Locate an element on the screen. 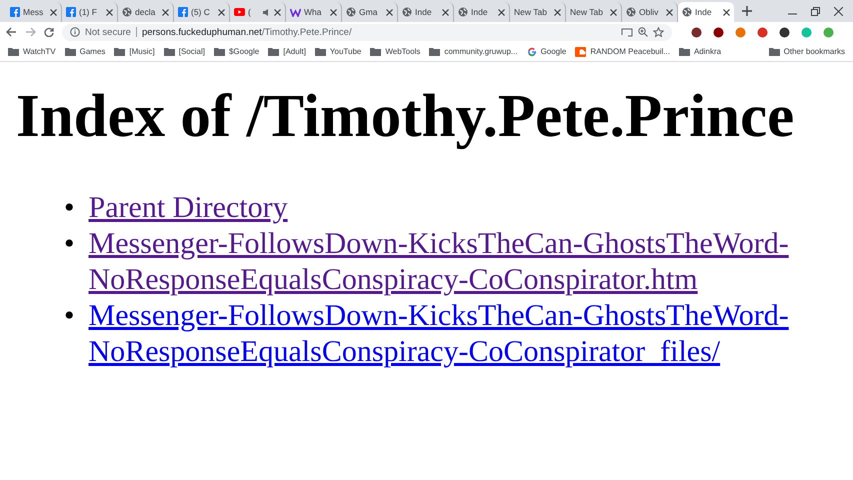 The image size is (853, 480). address-bar: Not secure persons.fuckeduphuman.net/Timothy.Pete.Prince/ is located at coordinates (367, 32).